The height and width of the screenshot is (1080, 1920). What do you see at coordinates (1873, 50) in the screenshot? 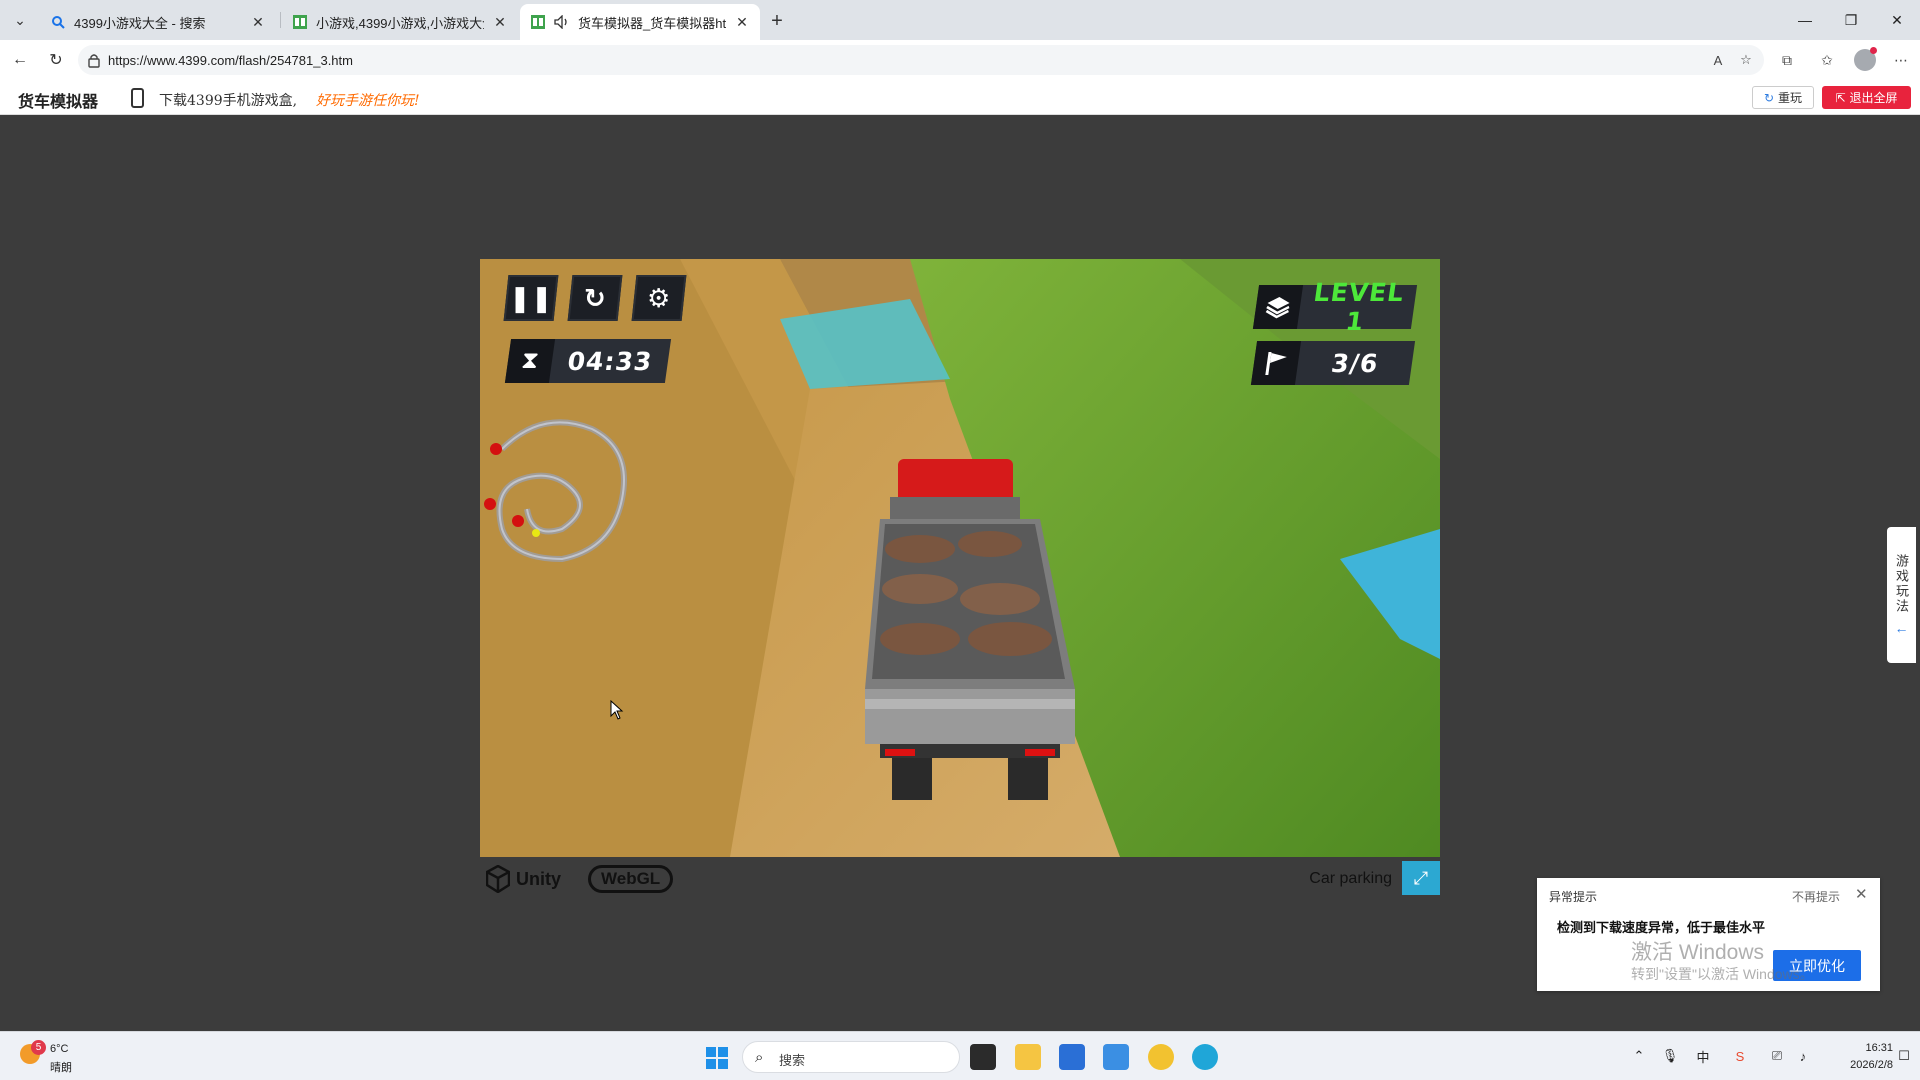
I see `notification-dot` at bounding box center [1873, 50].